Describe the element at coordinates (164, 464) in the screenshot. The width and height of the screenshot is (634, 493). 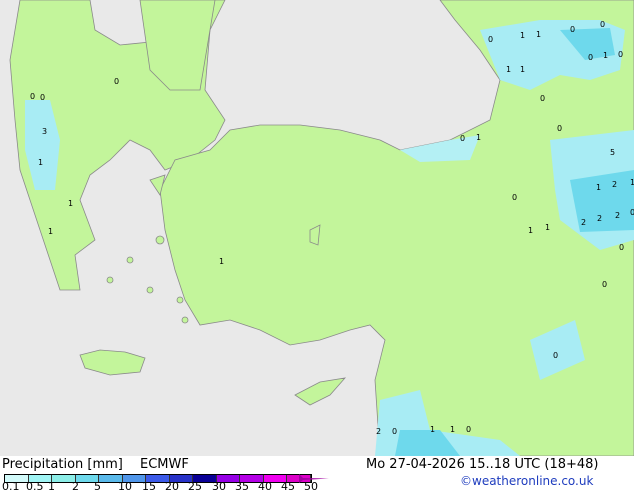
I see `model-name: ECMWF` at that location.